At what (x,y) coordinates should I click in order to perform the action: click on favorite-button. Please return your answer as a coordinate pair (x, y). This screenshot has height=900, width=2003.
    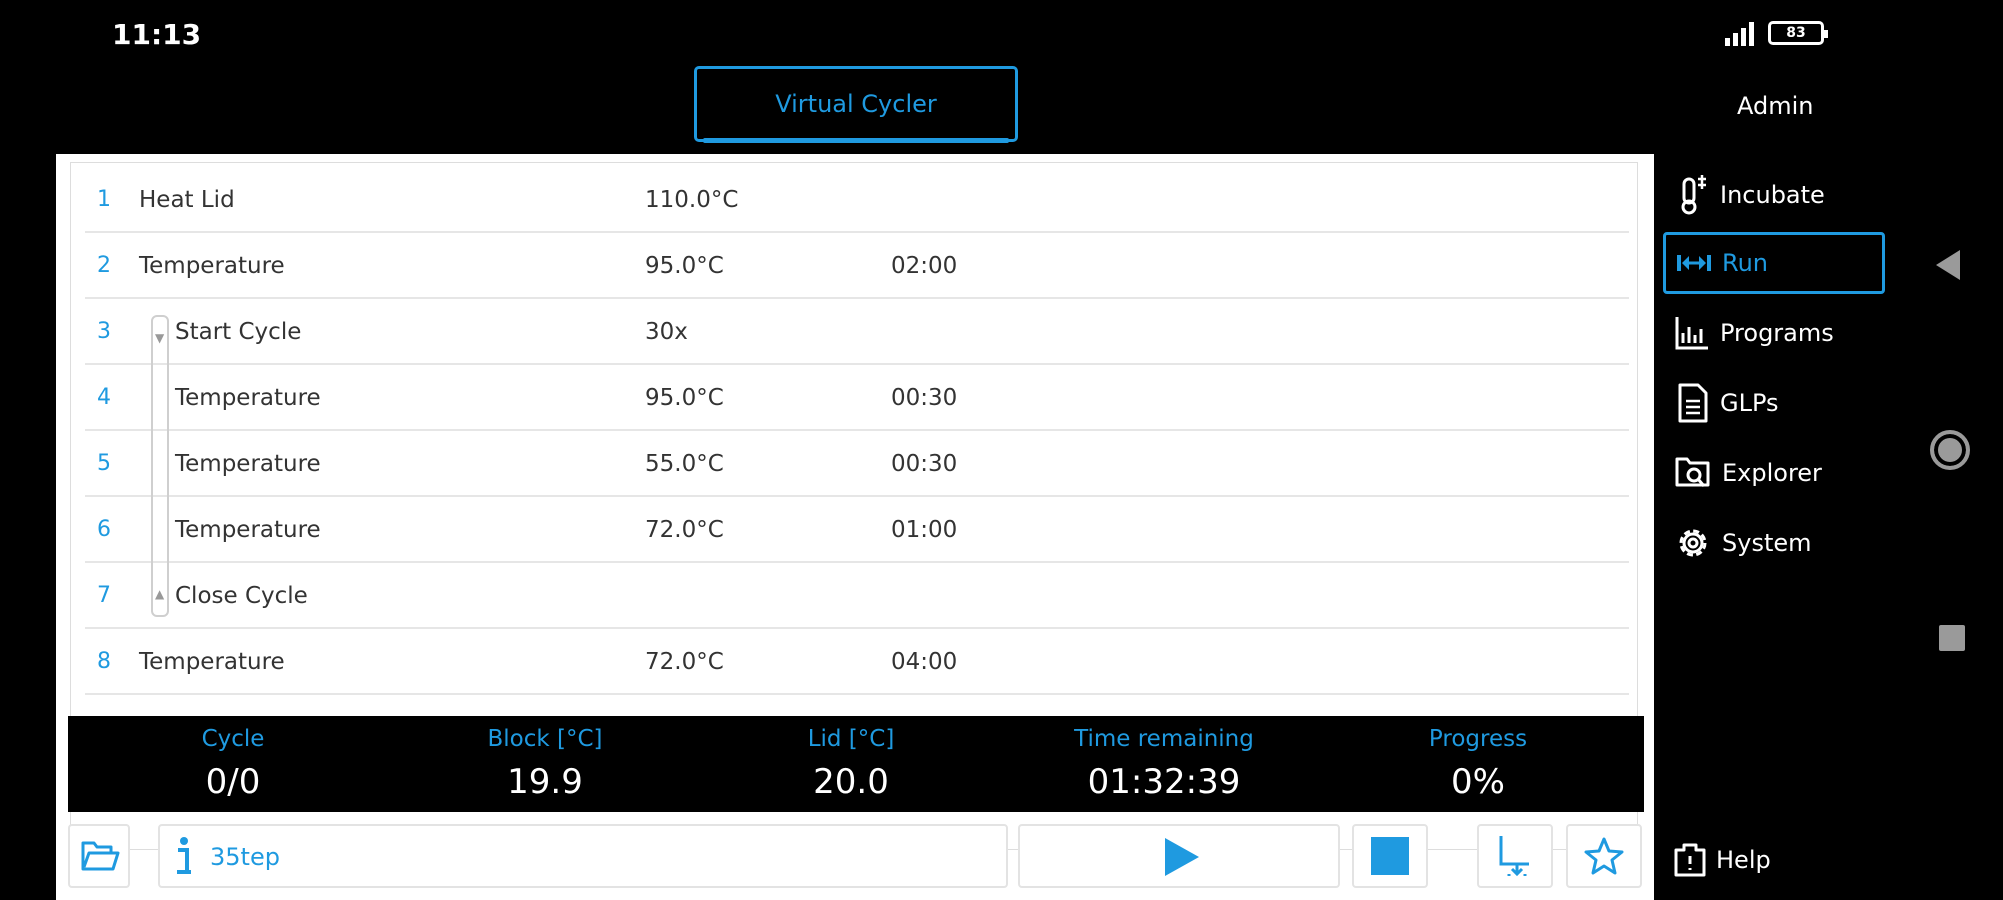
    Looking at the image, I should click on (1604, 856).